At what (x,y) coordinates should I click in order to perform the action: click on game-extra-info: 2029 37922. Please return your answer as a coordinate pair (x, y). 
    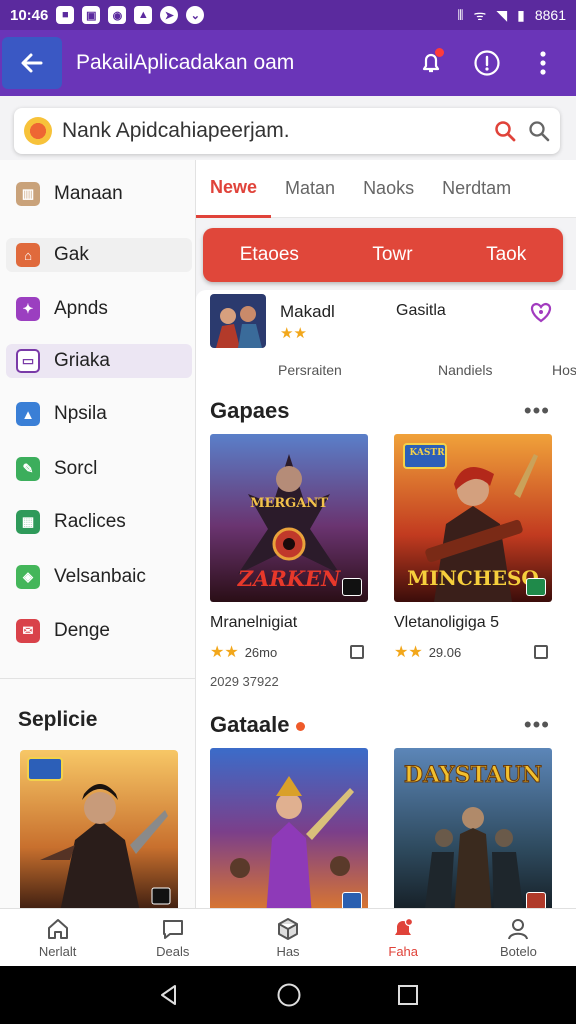
    Looking at the image, I should click on (244, 681).